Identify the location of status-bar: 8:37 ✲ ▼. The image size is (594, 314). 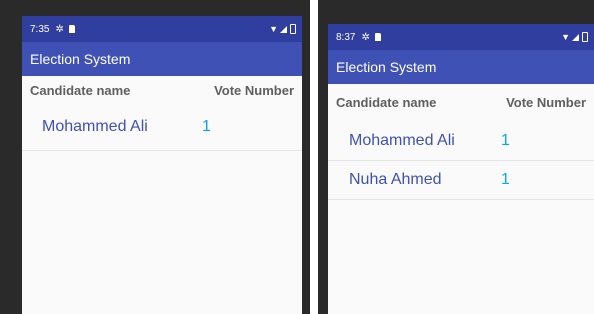
(461, 37).